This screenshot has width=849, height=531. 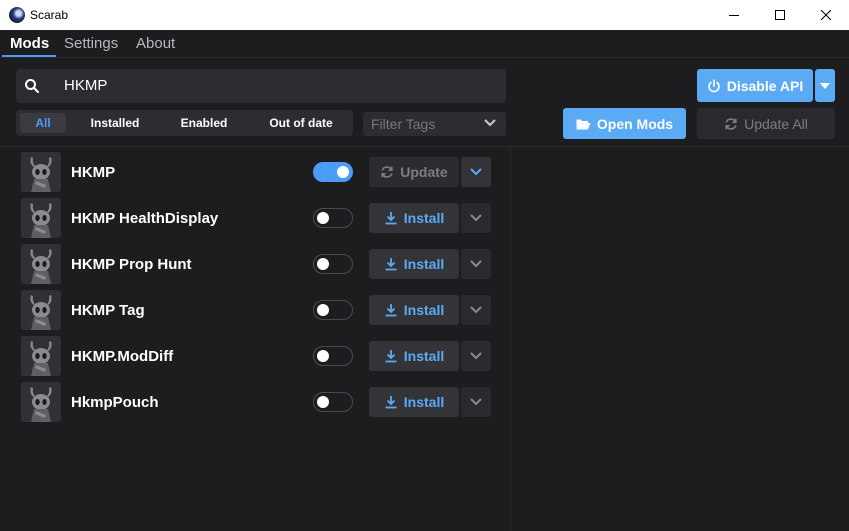 I want to click on disable-api-dropdown-button, so click(x=825, y=85).